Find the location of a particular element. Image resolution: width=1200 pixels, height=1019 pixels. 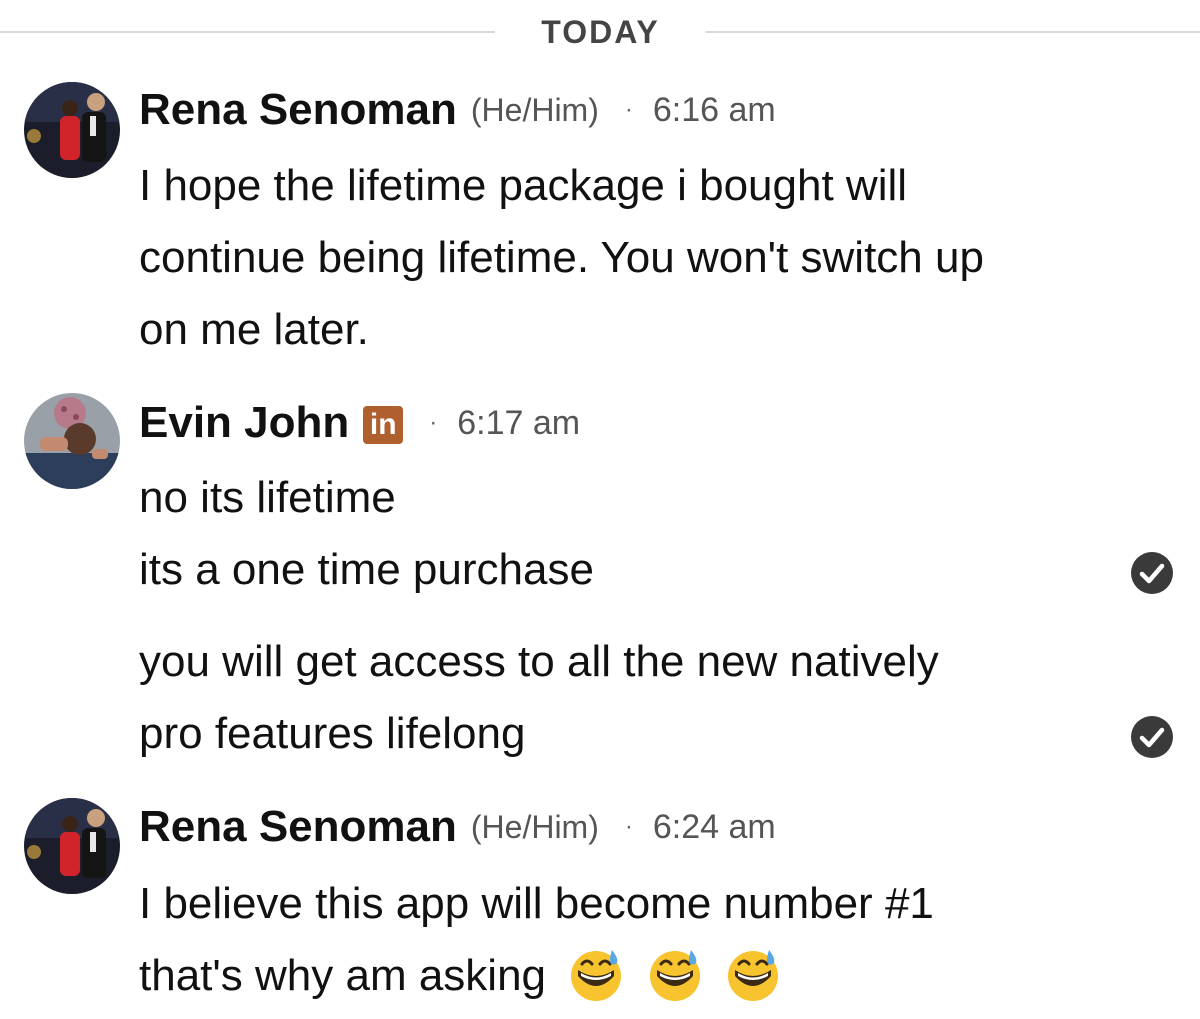

linkedin-icon: in is located at coordinates (383, 425).